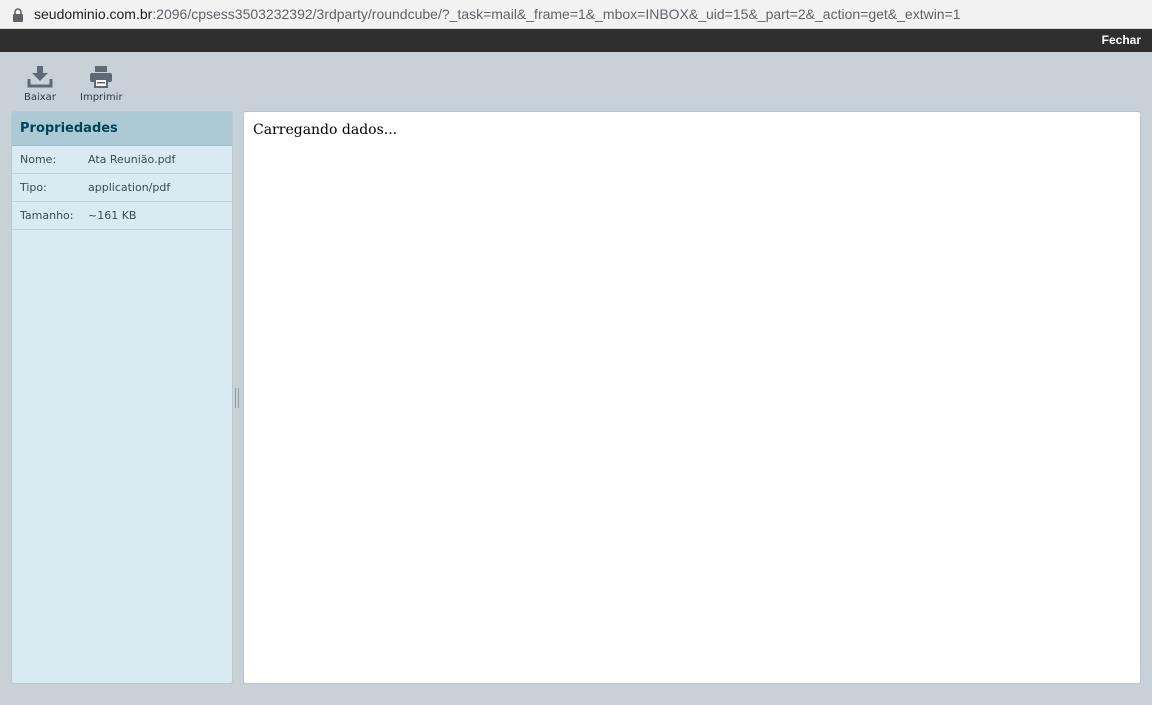 The width and height of the screenshot is (1152, 705). I want to click on property-row-size: Tamanho: ~161 KB, so click(122, 216).